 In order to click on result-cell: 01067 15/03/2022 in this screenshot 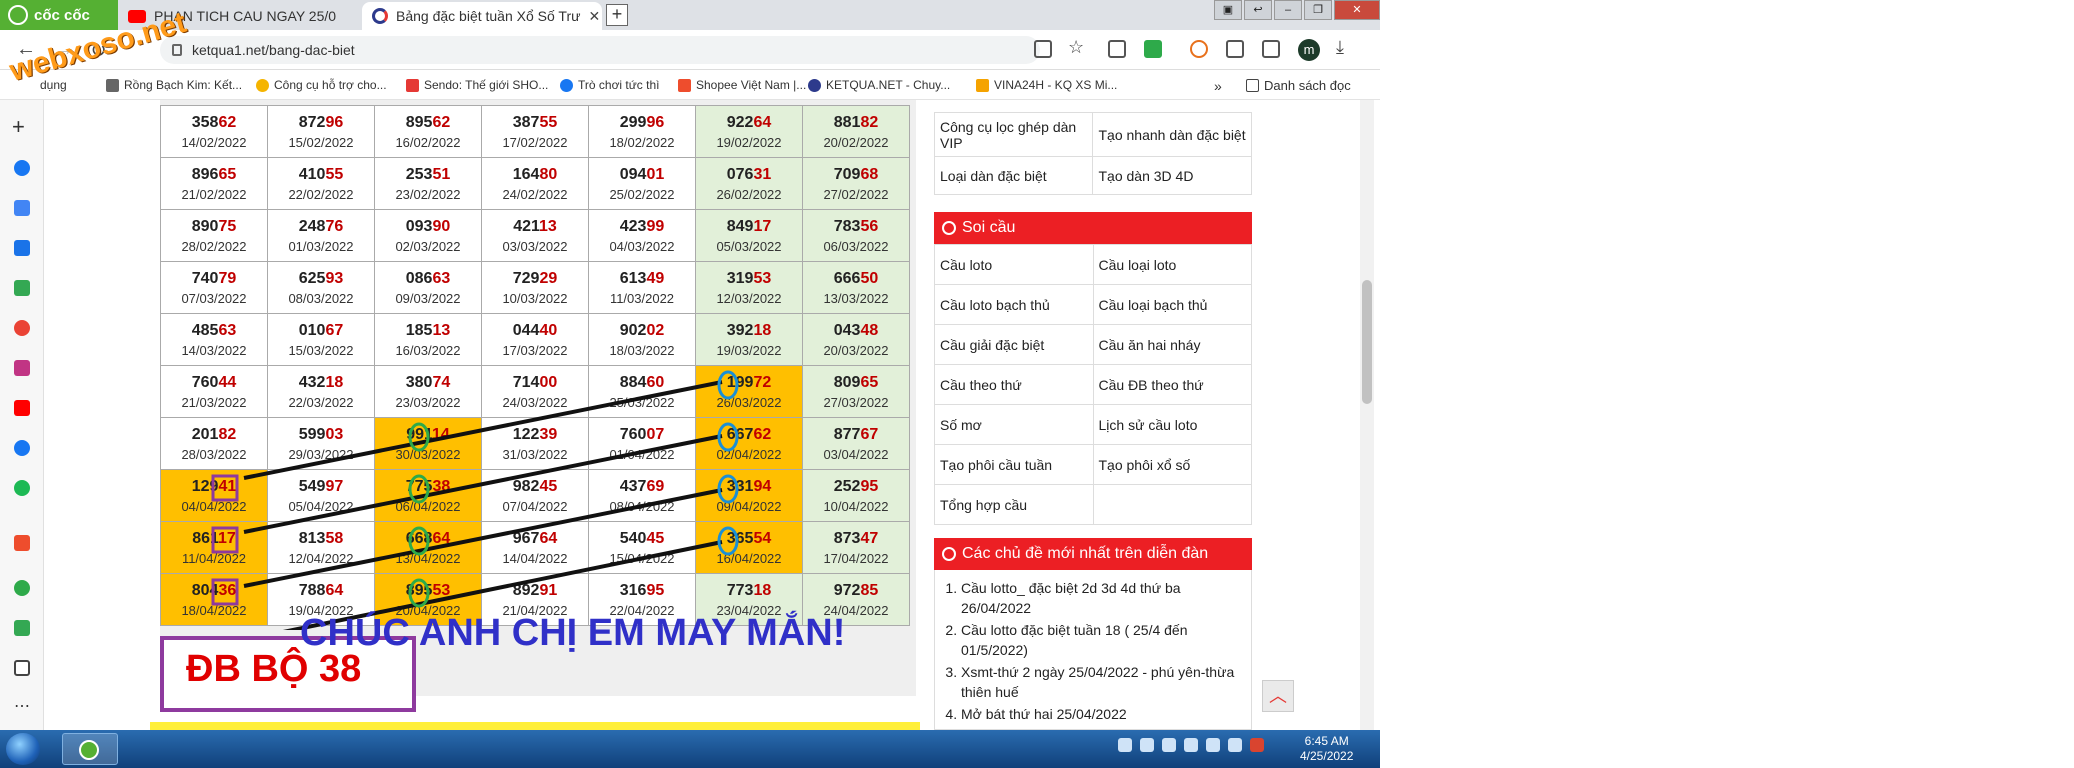, I will do `click(321, 339)`.